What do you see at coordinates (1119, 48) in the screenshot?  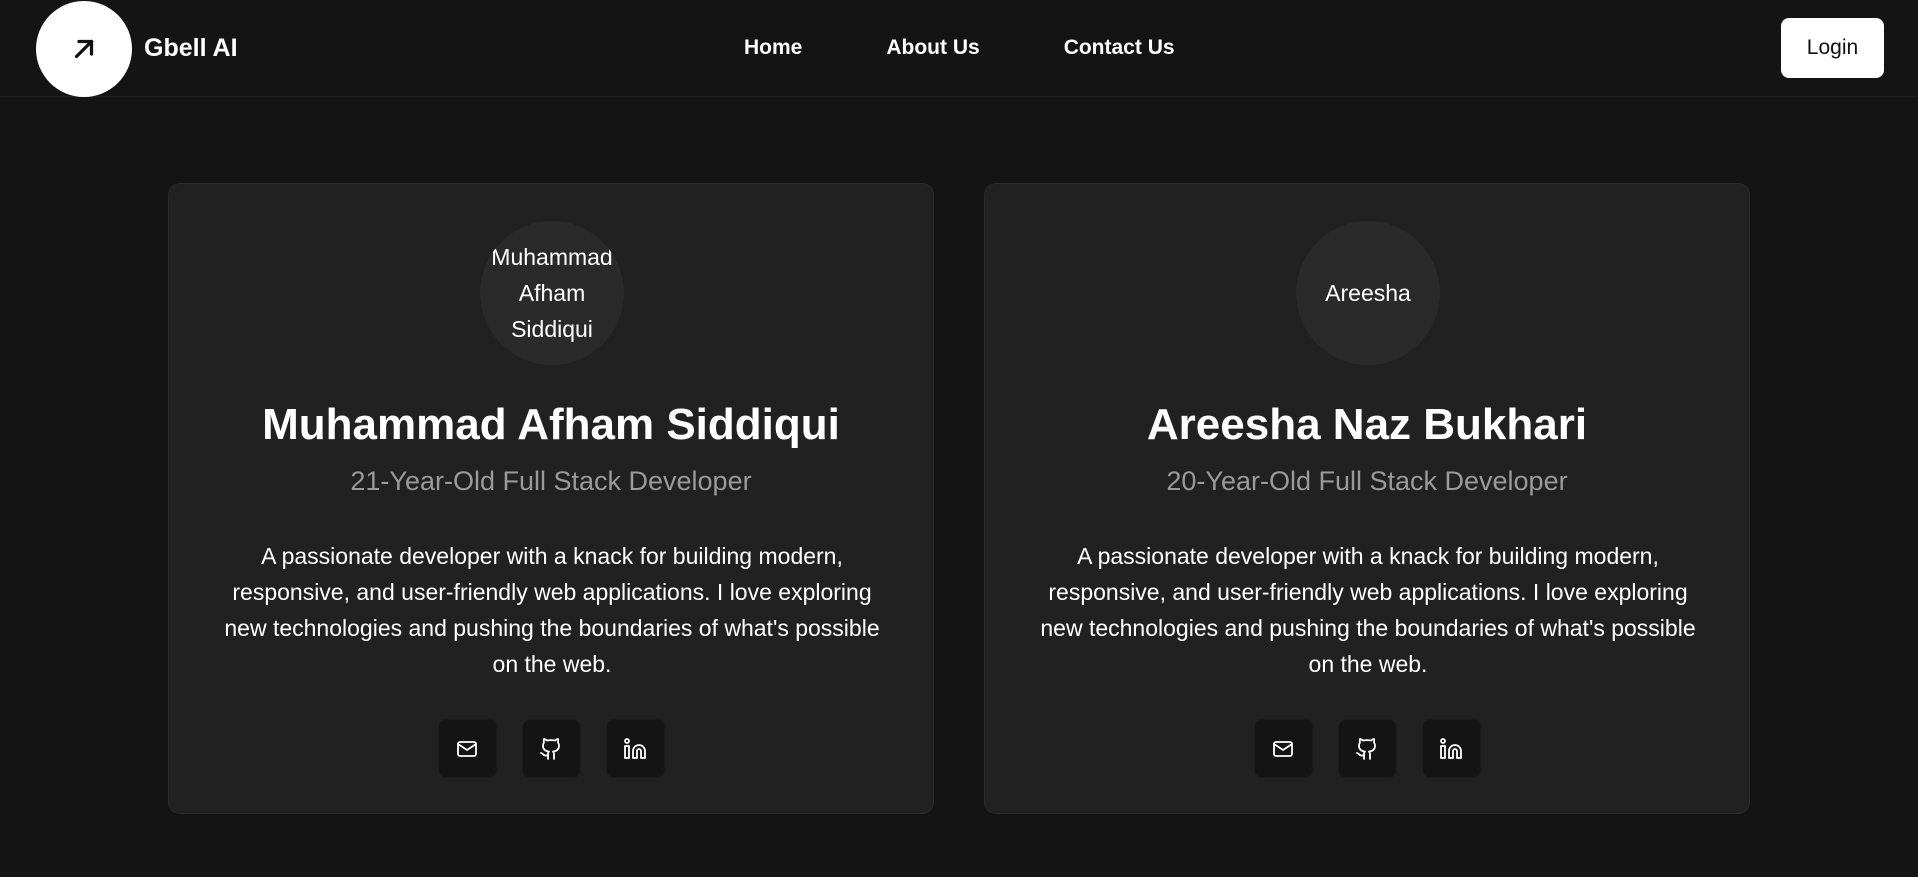 I see `nav-contact-us: Contact Us` at bounding box center [1119, 48].